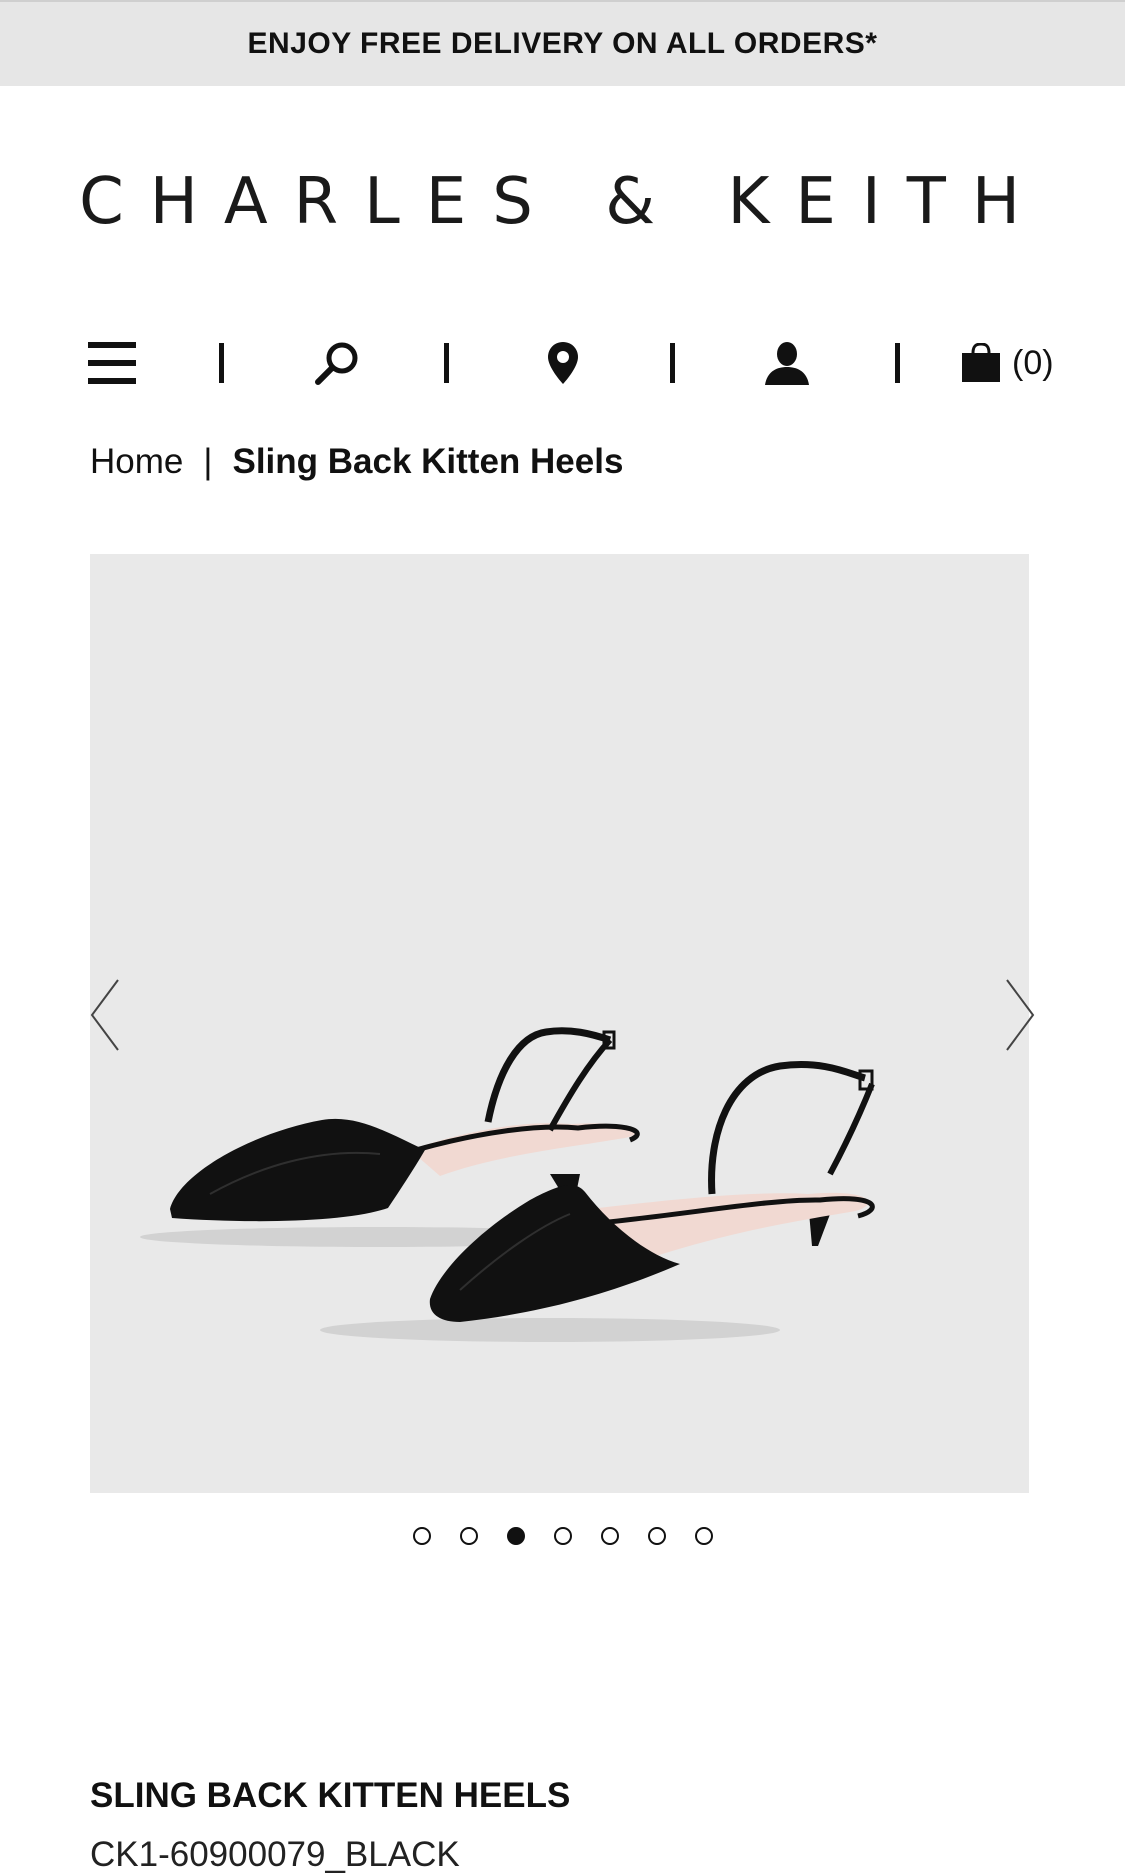 This screenshot has height=1876, width=1125. Describe the element at coordinates (550, 1330) in the screenshot. I see `shoe-shadow` at that location.